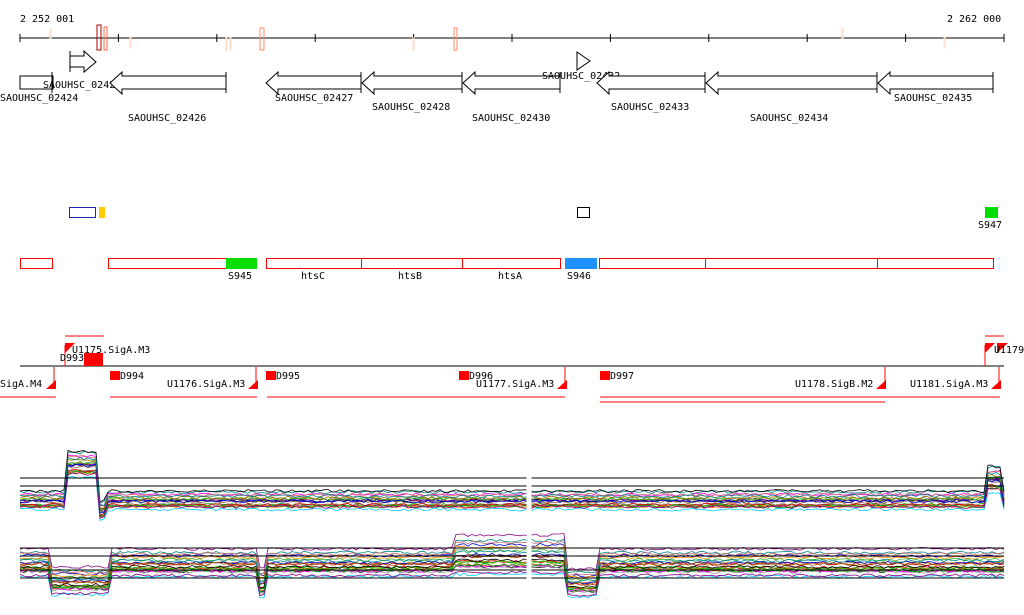 This screenshot has height=615, width=1024. What do you see at coordinates (515, 384) in the screenshot?
I see `promoter-U1177: U1177.SigA.M3` at bounding box center [515, 384].